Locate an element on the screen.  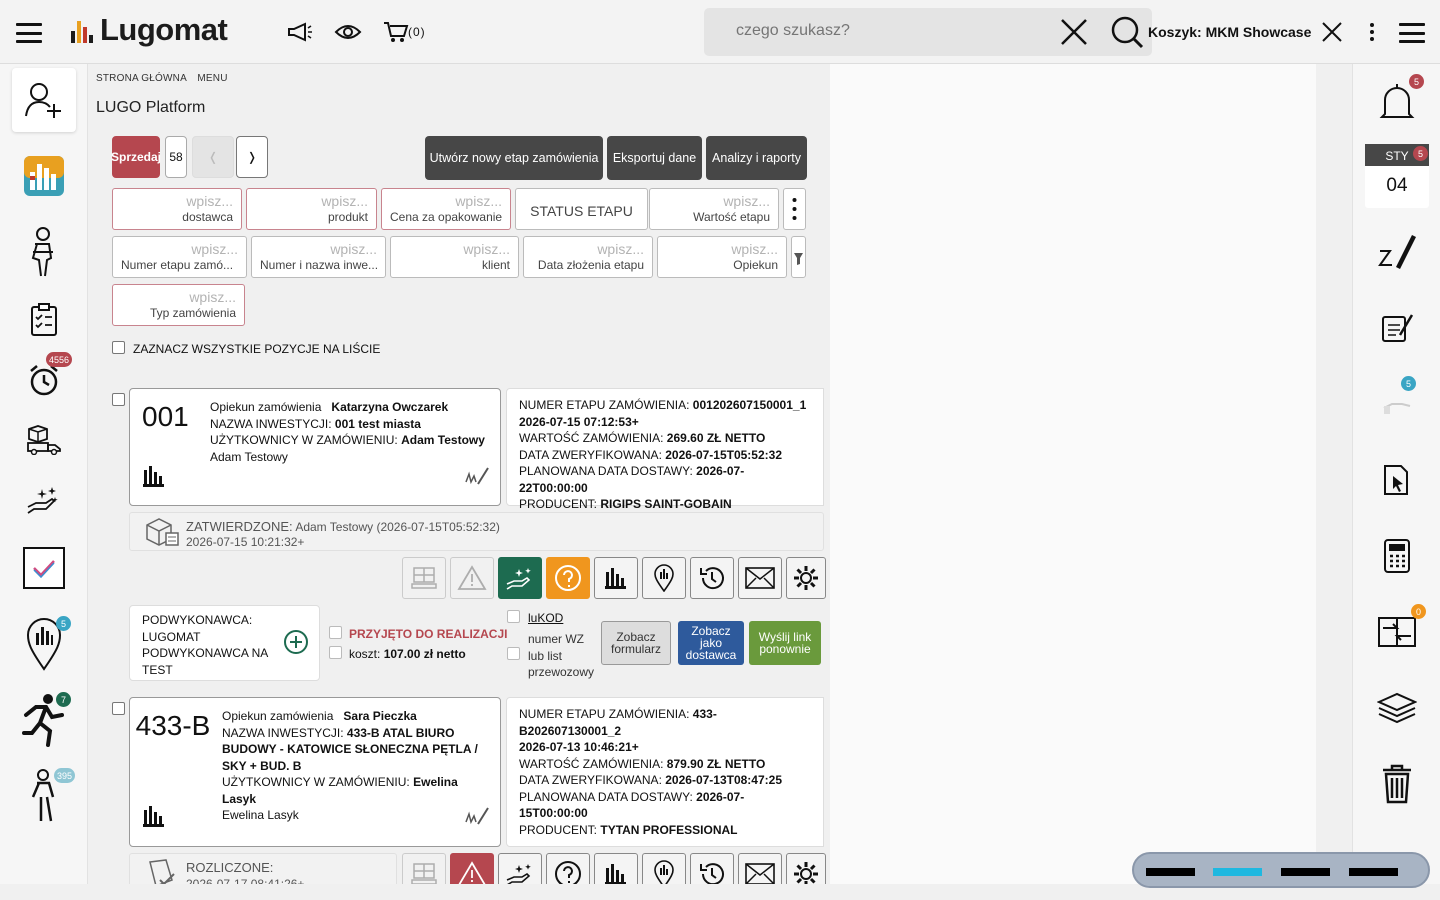
breadcrumb-home: STRONA GŁÓWNA is located at coordinates (141, 78).